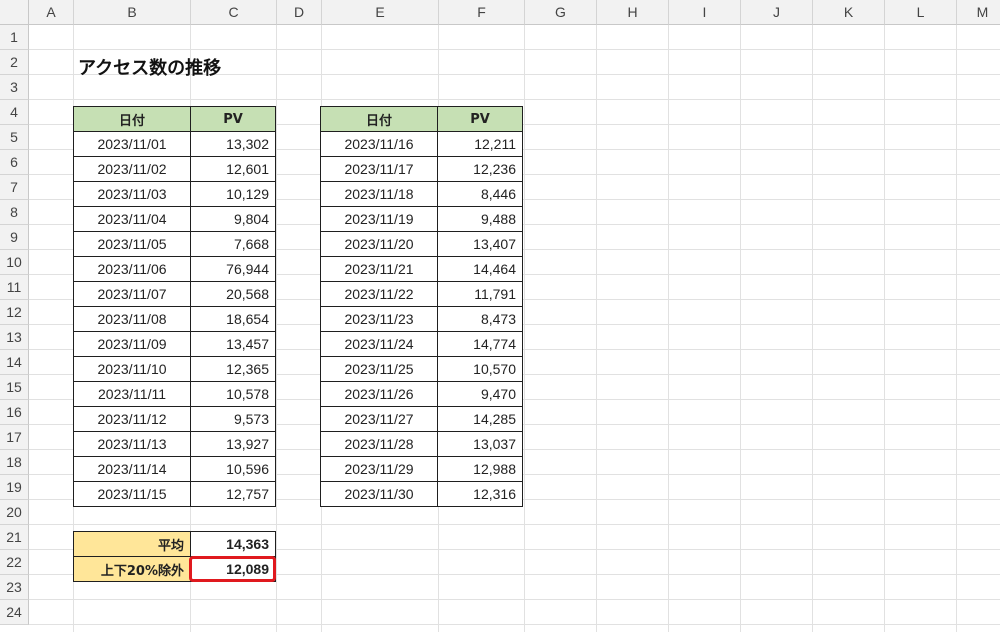 The image size is (1000, 632). I want to click on left-table-pv-cell: 13,302, so click(233, 144).